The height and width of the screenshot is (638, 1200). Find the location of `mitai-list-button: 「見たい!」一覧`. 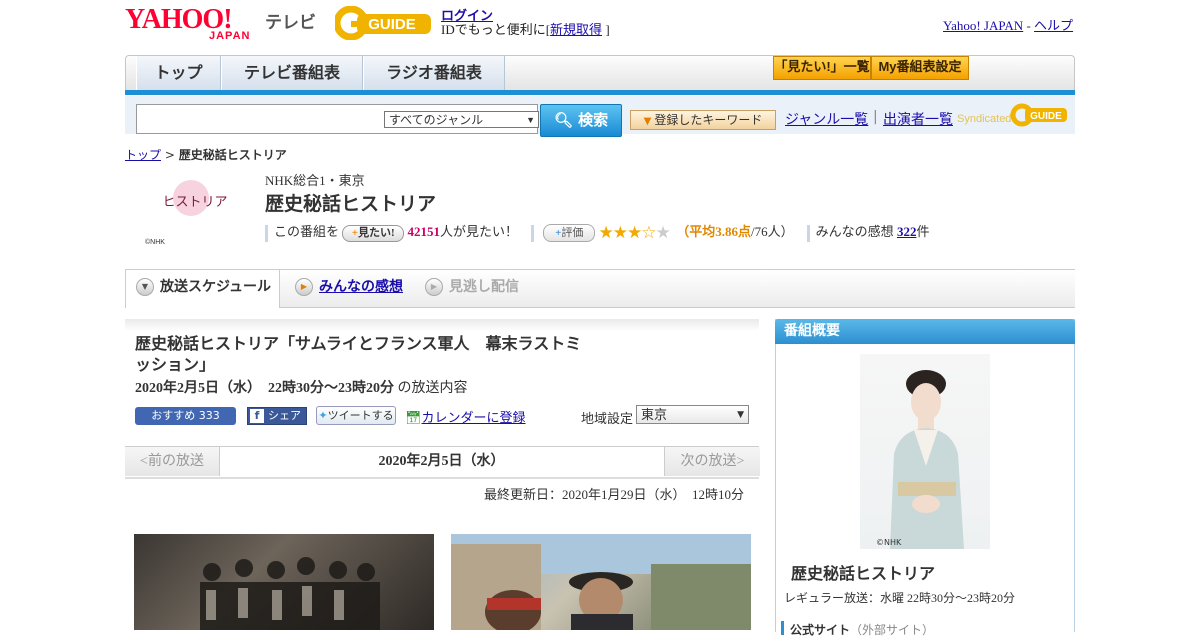

mitai-list-button: 「見たい!」一覧 is located at coordinates (822, 68).